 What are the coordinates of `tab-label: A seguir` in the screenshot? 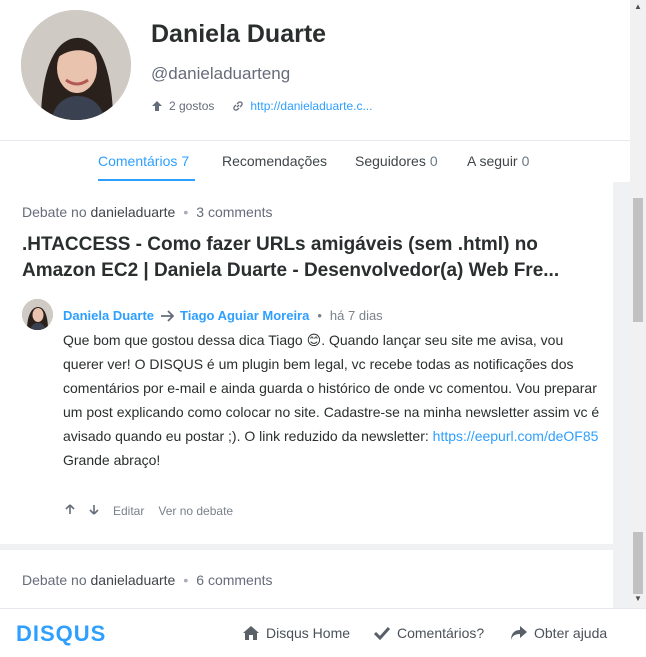 It's located at (492, 161).